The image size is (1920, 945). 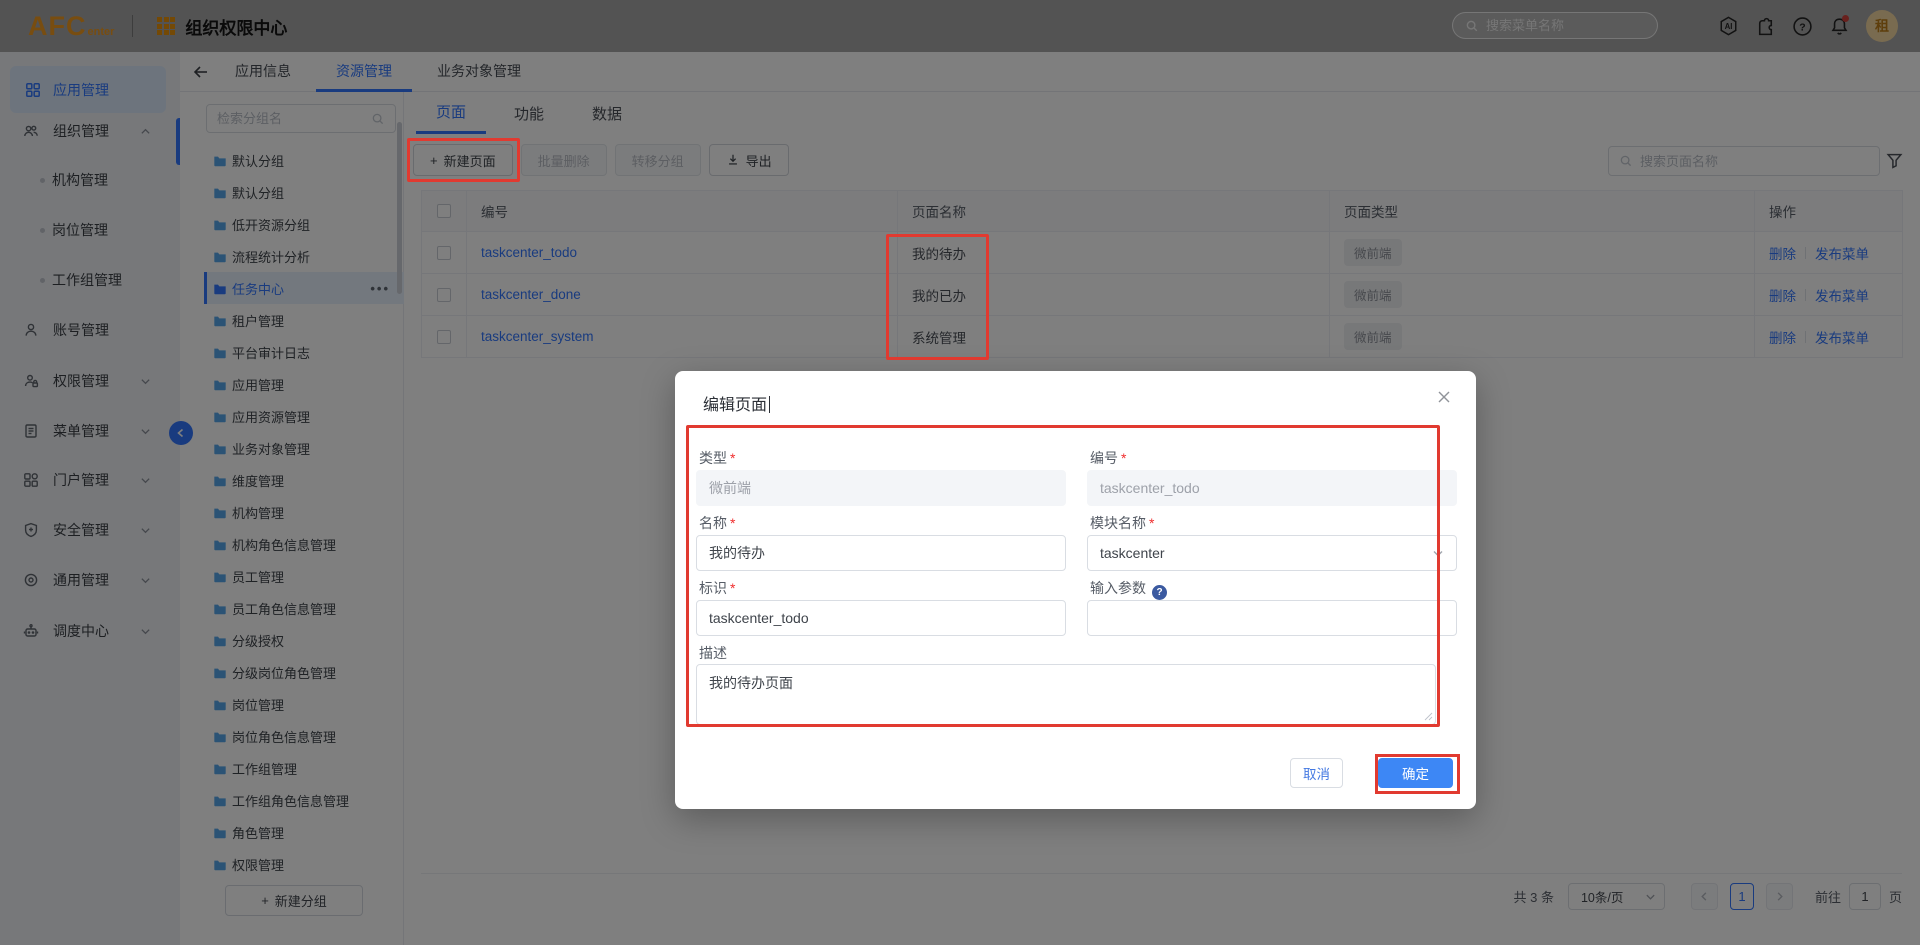 I want to click on params-field, so click(x=1272, y=618).